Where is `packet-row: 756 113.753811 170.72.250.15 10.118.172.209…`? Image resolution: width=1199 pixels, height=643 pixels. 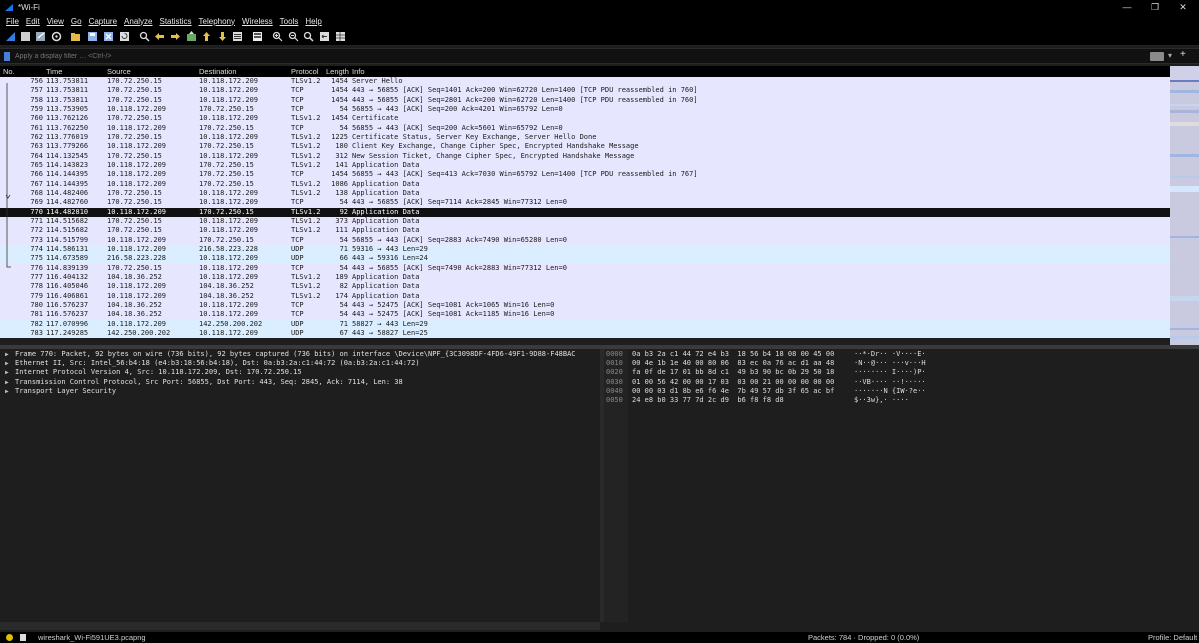 packet-row: 756 113.753811 170.72.250.15 10.118.172.209… is located at coordinates (585, 82).